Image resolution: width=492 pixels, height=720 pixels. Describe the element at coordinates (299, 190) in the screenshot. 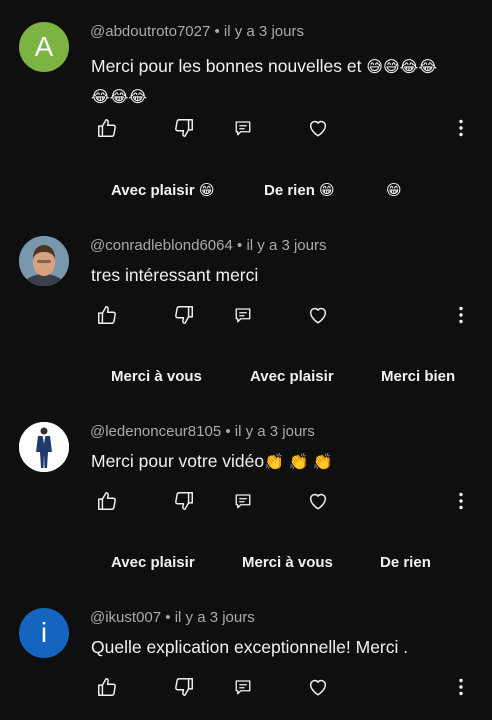

I see `suggested-reply: De rien 😁` at that location.